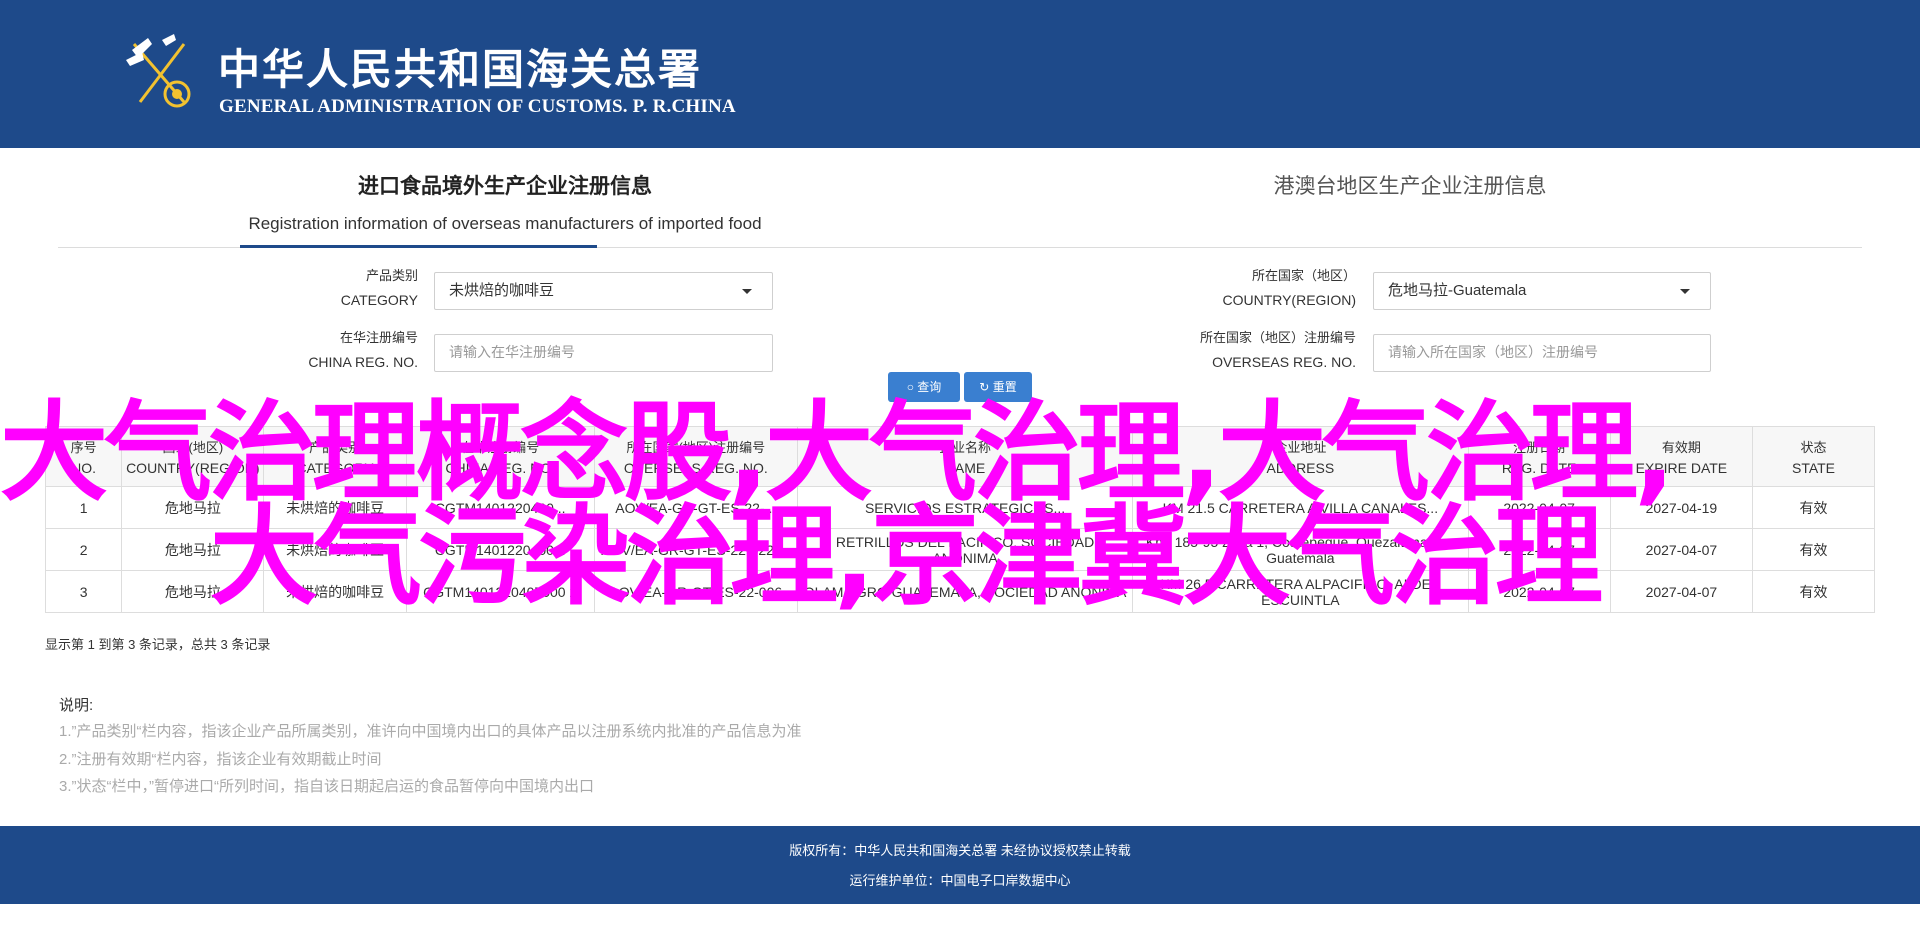 The image size is (1920, 942). What do you see at coordinates (1542, 291) in the screenshot?
I see `country-select: 危地马拉-Guatemala` at bounding box center [1542, 291].